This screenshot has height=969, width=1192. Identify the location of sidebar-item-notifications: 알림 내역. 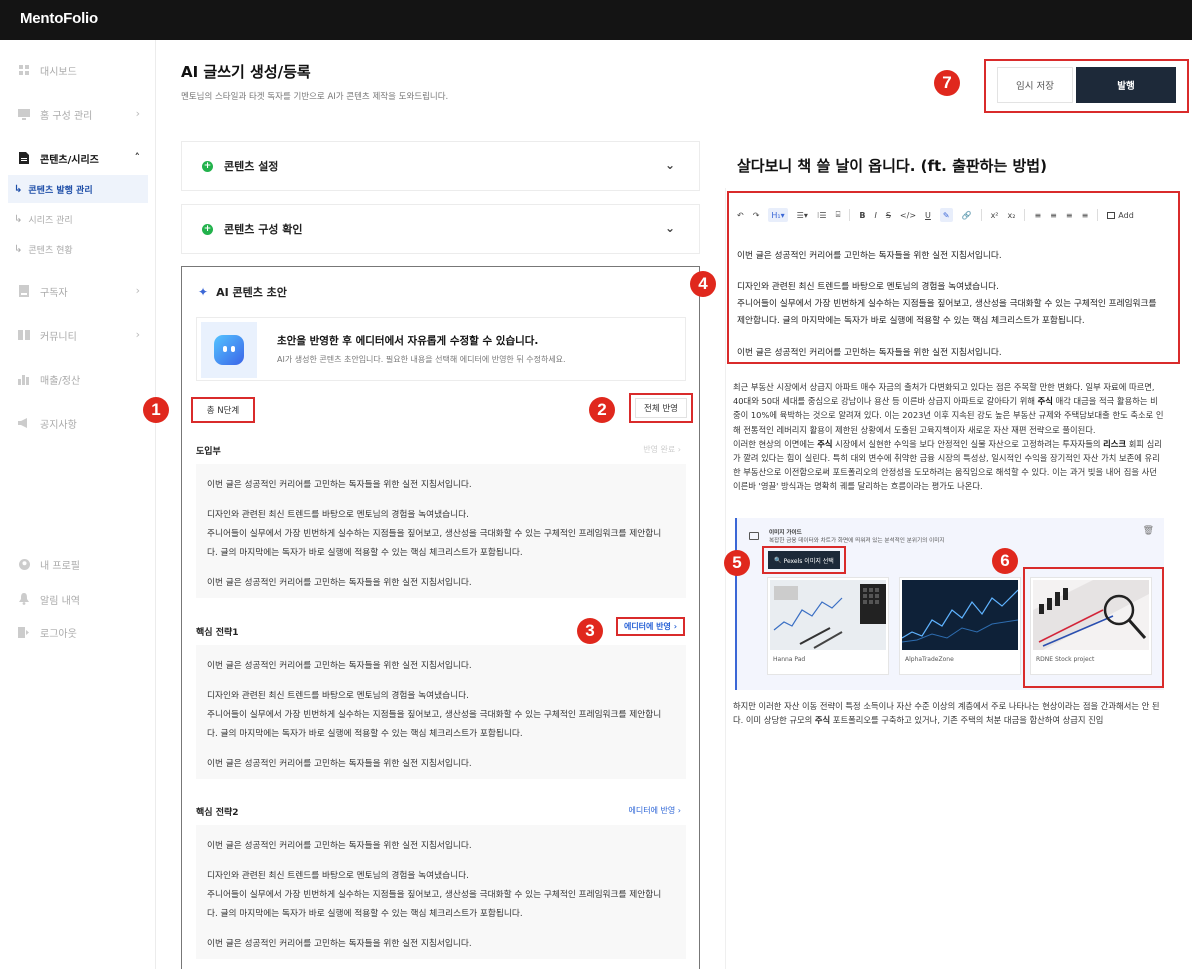
(78, 599).